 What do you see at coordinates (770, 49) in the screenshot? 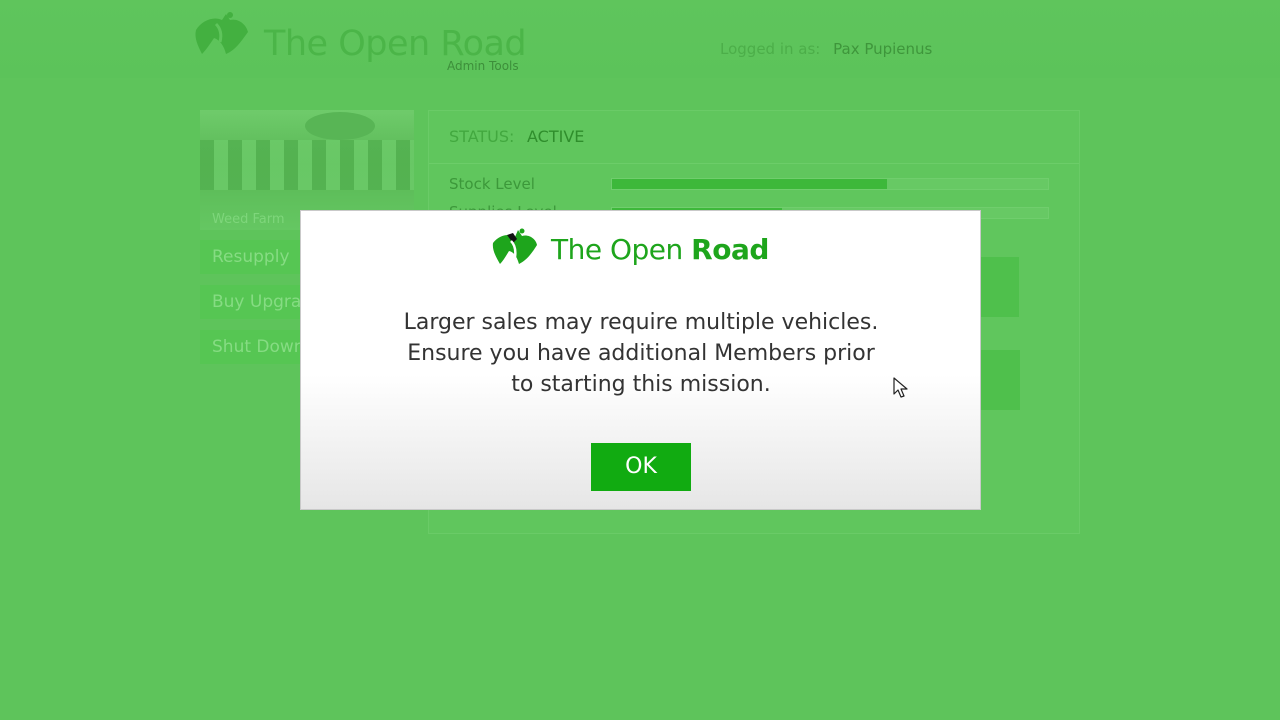
I see `logged-in-label: Logged in as:` at bounding box center [770, 49].